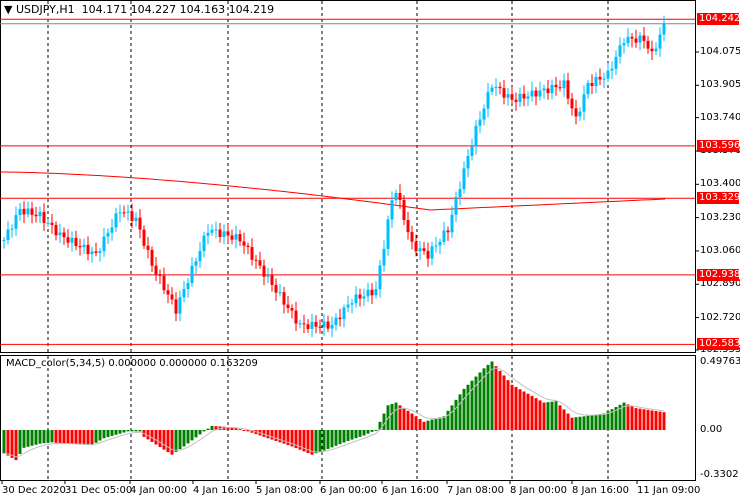 The image size is (740, 500). I want to click on low-price: 104.163, so click(202, 9).